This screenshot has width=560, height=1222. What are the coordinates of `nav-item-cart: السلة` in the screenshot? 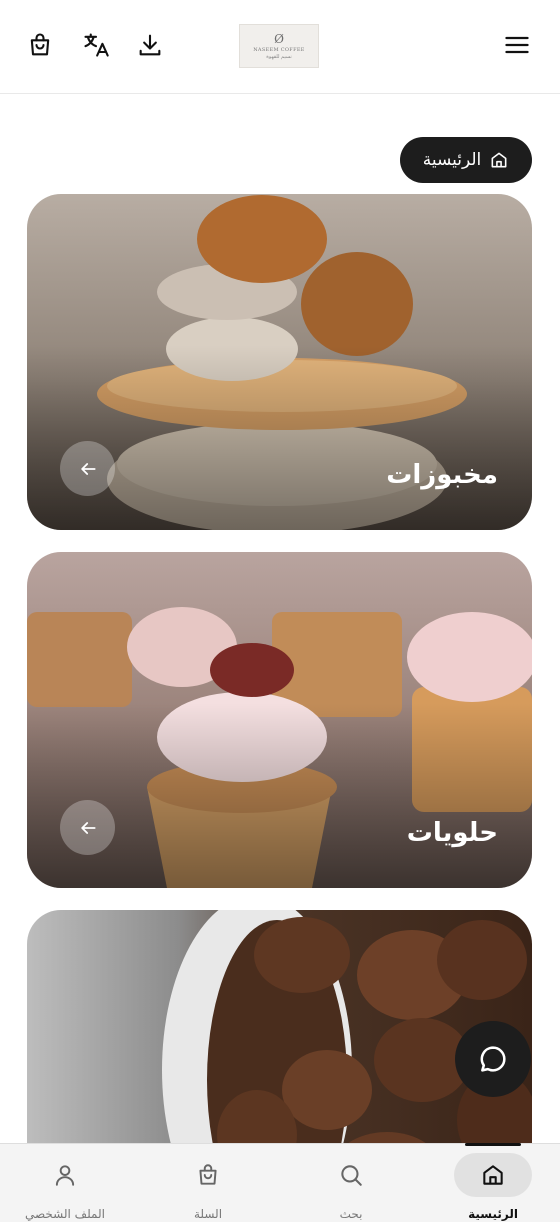 It's located at (208, 1183).